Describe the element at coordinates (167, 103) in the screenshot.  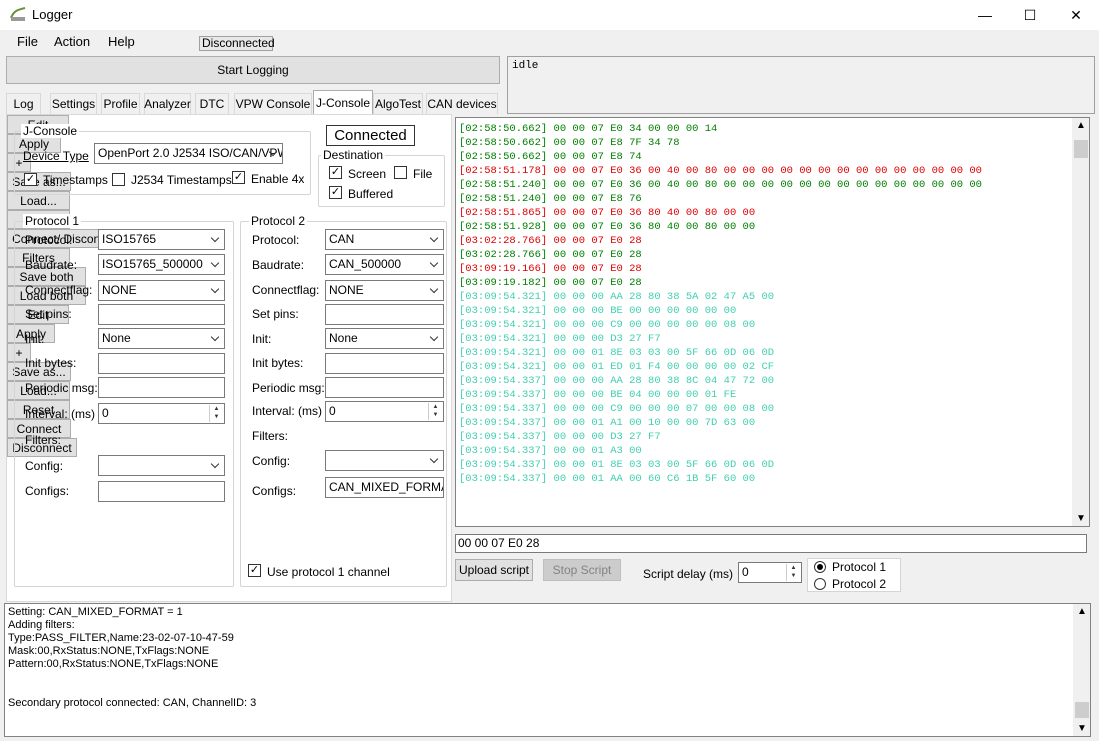
I see `tab-analyzer: Analyzer` at that location.